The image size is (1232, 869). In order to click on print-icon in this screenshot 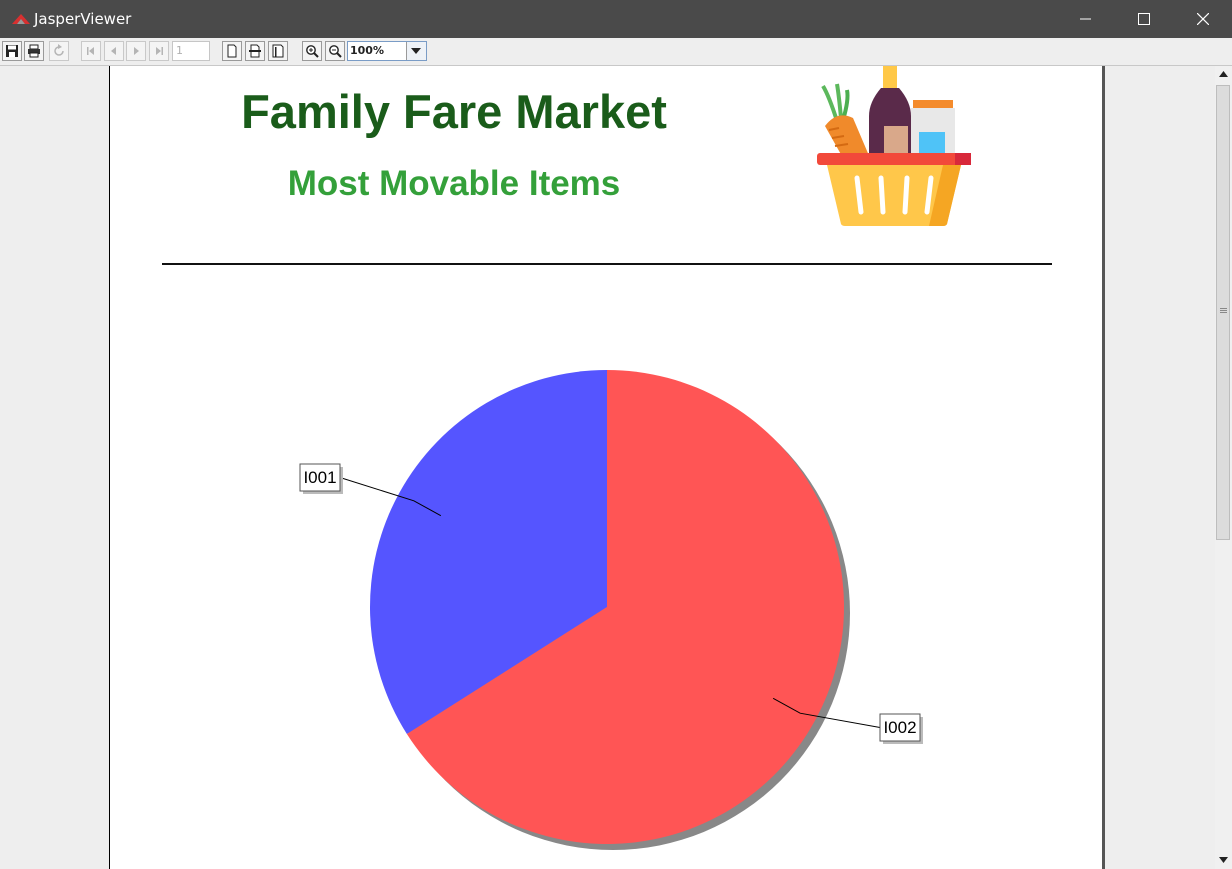, I will do `click(34, 51)`.